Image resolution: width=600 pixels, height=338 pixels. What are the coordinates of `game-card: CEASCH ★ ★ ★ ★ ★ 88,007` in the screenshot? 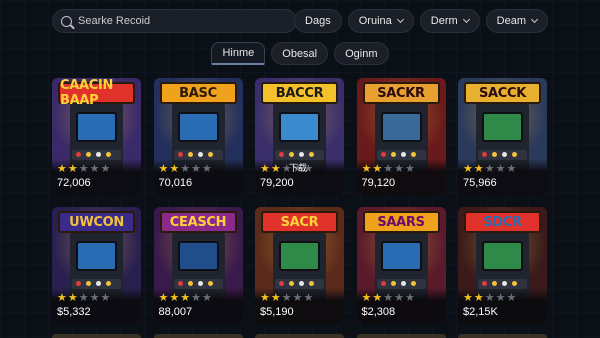 It's located at (198, 265).